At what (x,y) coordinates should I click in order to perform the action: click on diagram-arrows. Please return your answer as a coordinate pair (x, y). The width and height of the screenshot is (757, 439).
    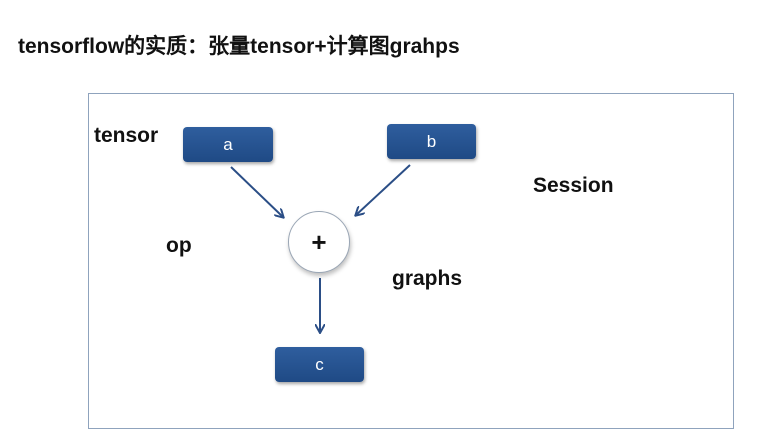
    Looking at the image, I should click on (320, 301).